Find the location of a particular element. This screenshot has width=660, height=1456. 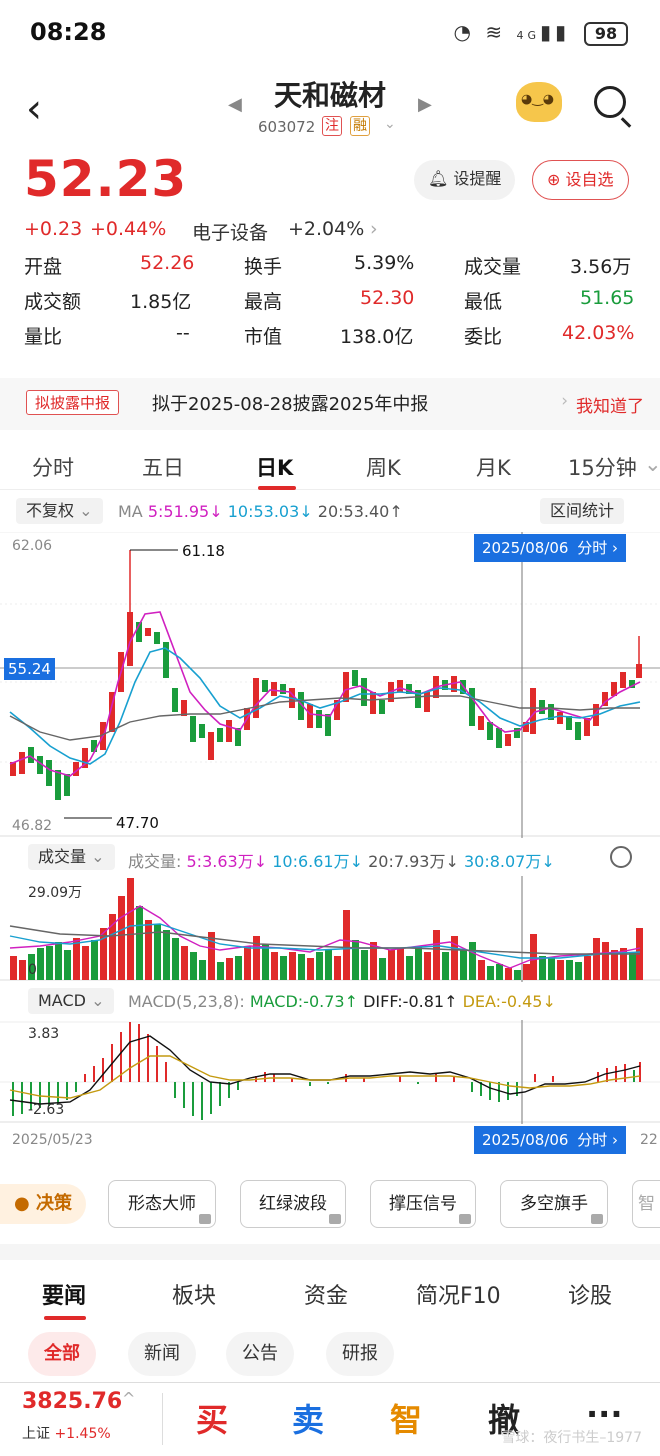

tab-weekly-k: 周K is located at coordinates (383, 467).